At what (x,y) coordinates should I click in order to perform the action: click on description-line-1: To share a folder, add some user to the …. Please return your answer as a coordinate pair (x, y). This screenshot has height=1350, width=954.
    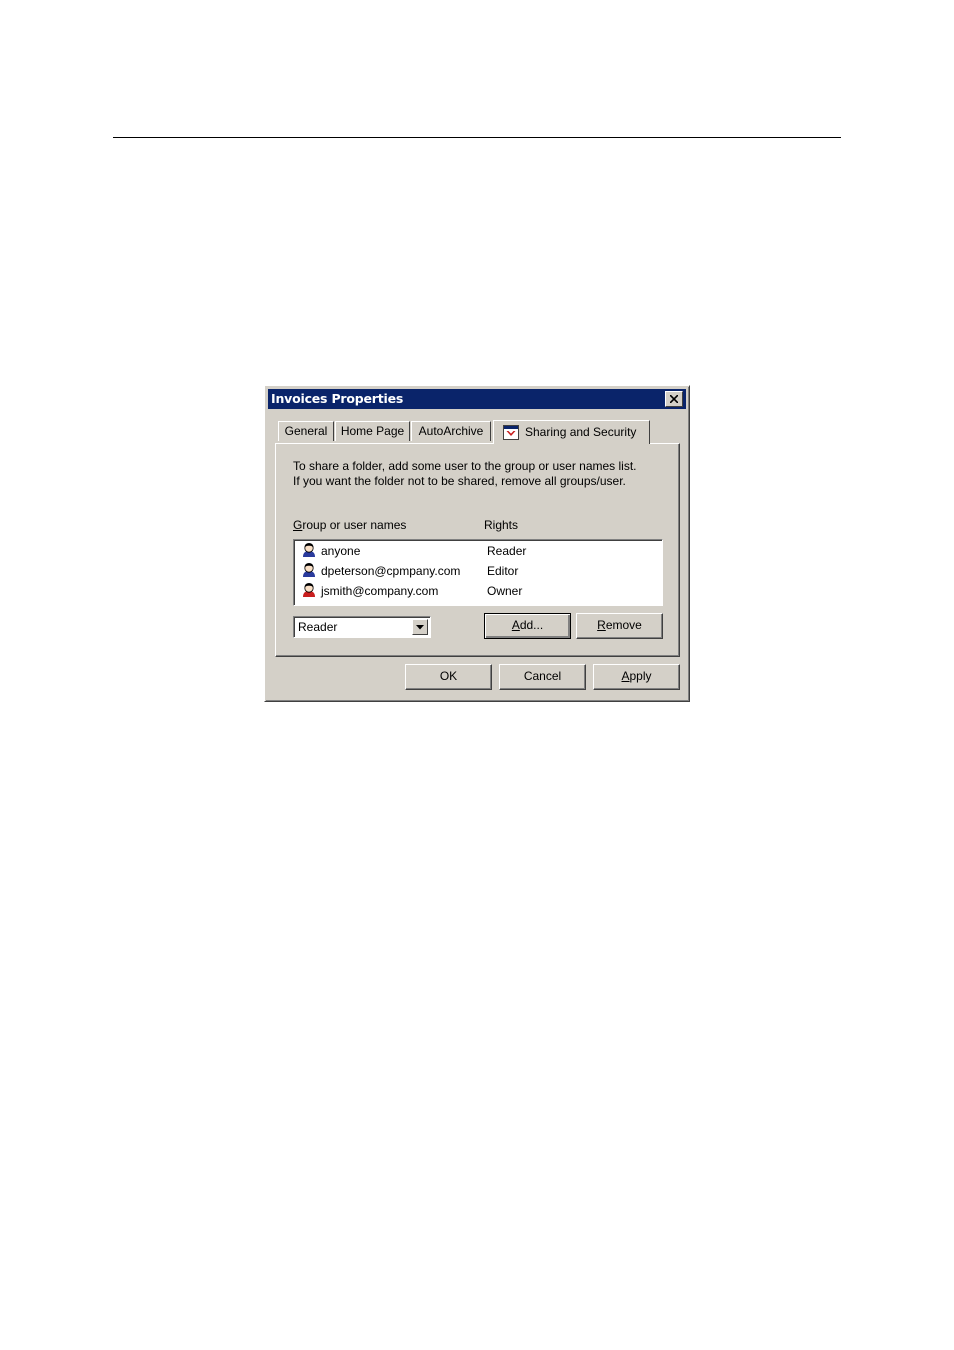
    Looking at the image, I should click on (465, 466).